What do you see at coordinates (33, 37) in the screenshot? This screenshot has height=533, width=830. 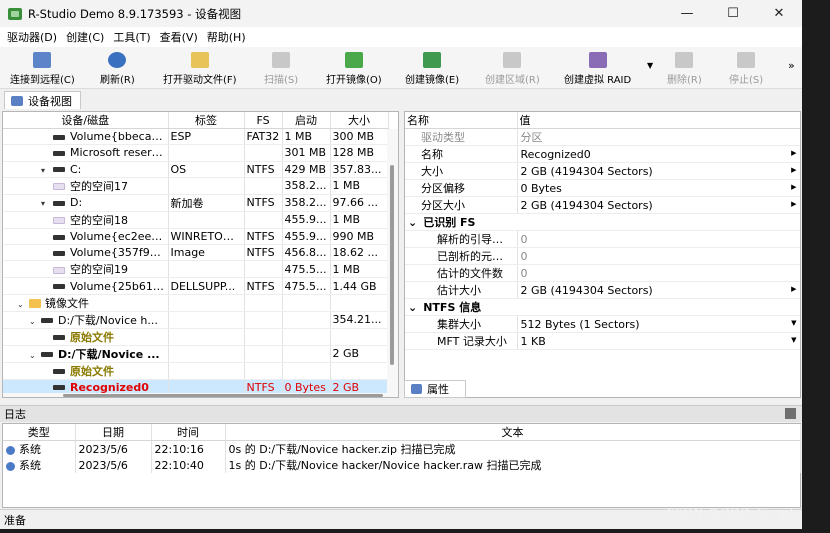 I see `menu-drives: 驱动器(D)` at bounding box center [33, 37].